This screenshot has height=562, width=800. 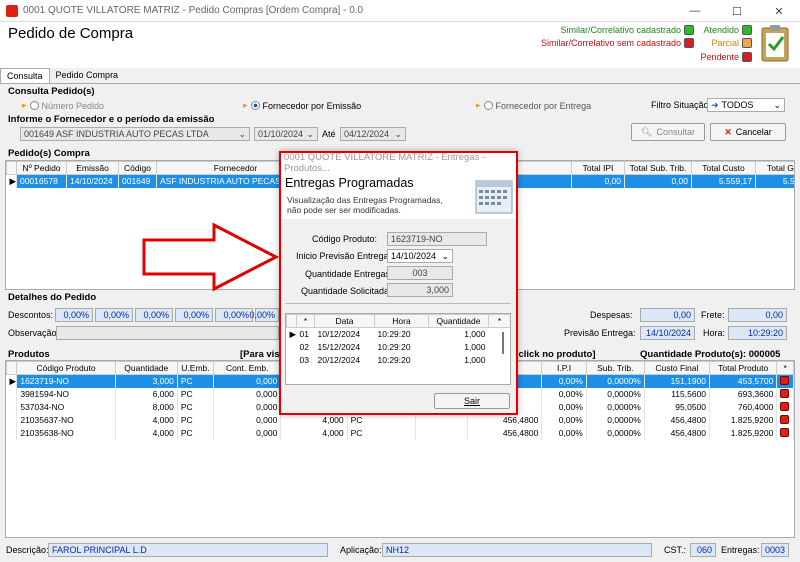 I want to click on previsao-label: Previsão Entrega:, so click(x=600, y=333).